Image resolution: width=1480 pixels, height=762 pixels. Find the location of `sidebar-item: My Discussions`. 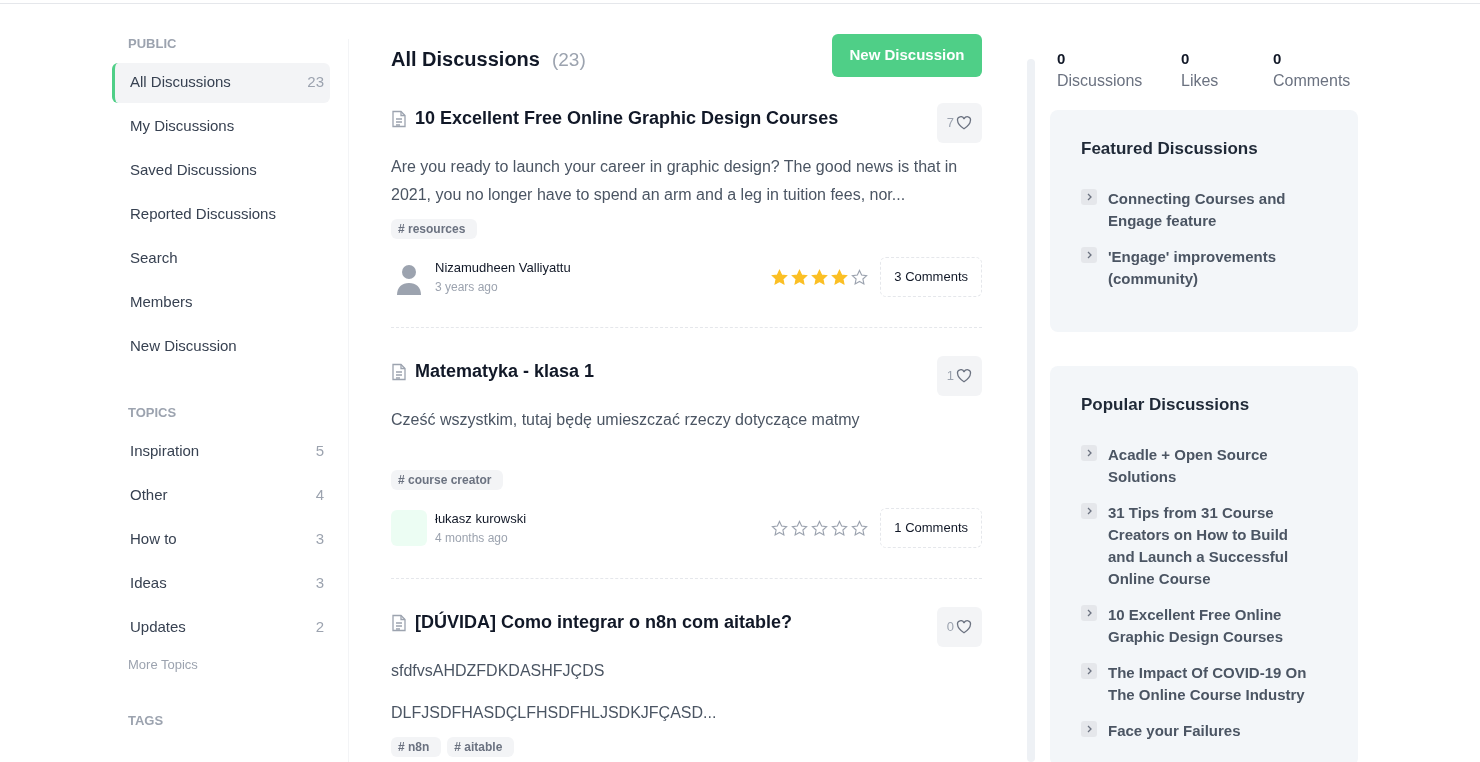

sidebar-item: My Discussions is located at coordinates (221, 126).